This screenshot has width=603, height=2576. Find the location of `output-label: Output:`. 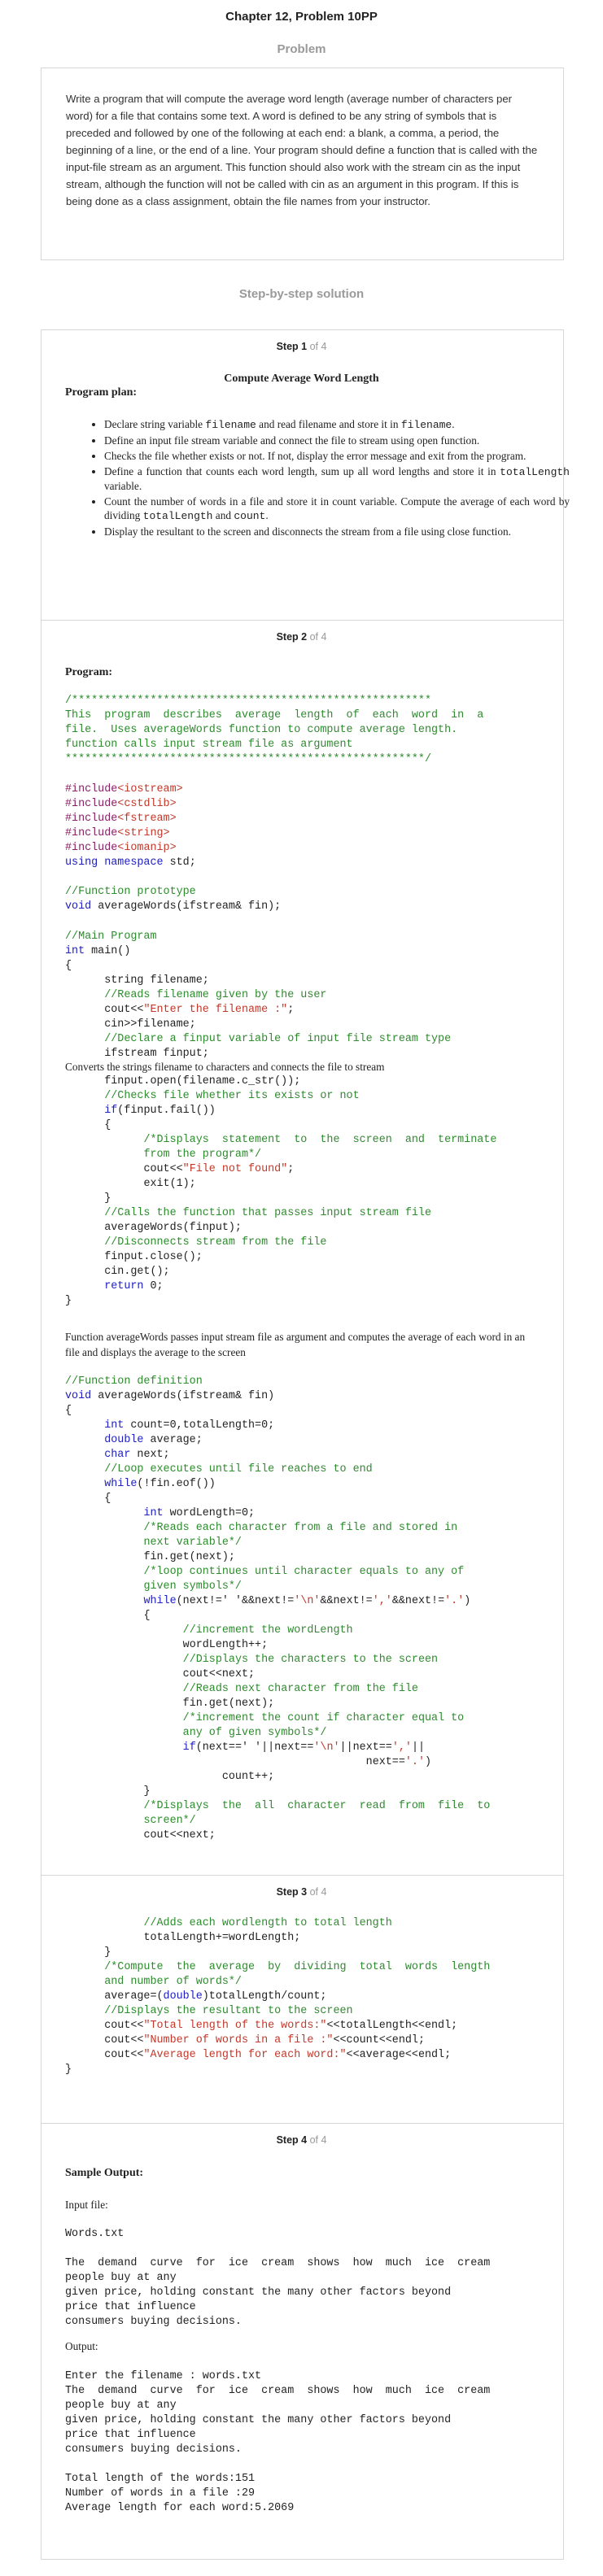

output-label: Output: is located at coordinates (81, 2346).